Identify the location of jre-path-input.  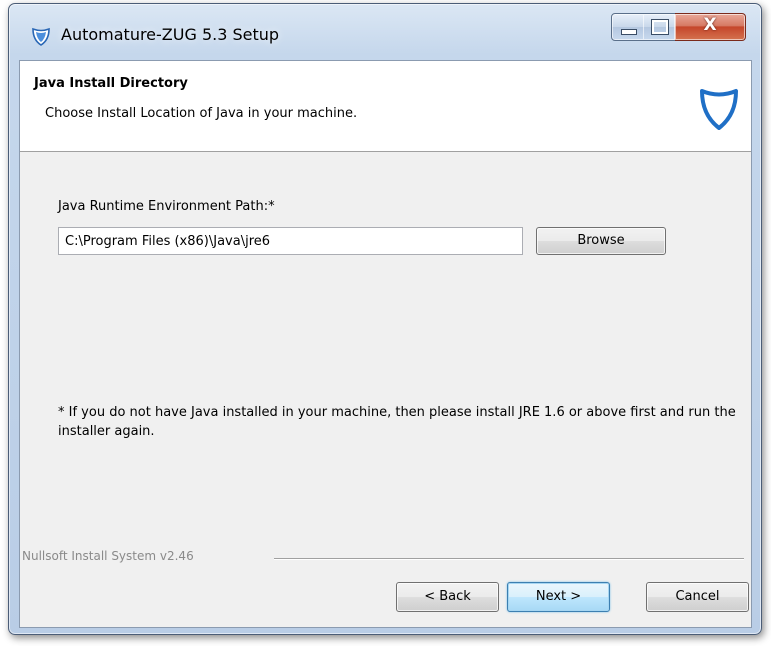
(290, 241).